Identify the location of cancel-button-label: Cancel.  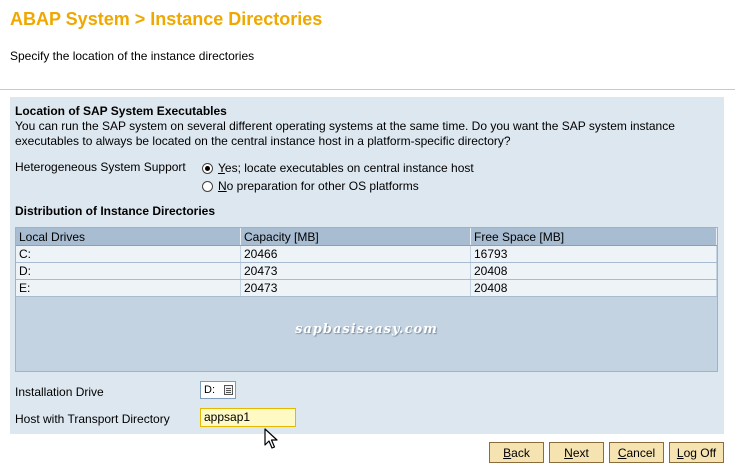
(636, 452).